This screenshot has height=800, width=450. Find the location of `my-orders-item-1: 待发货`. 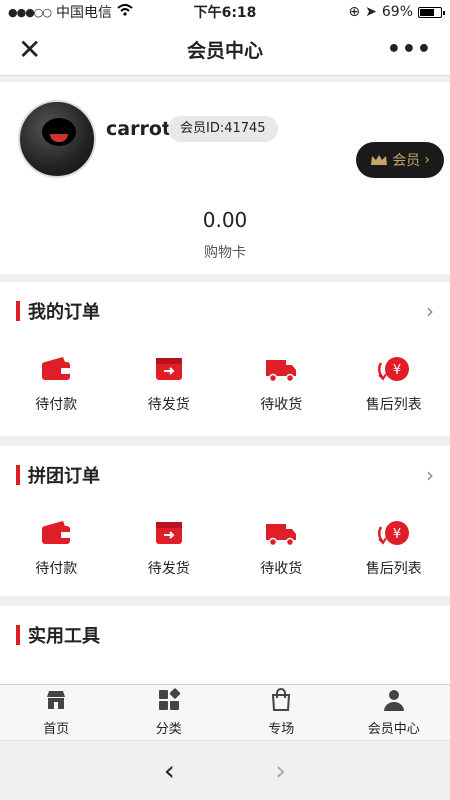

my-orders-item-1: 待发货 is located at coordinates (169, 381).